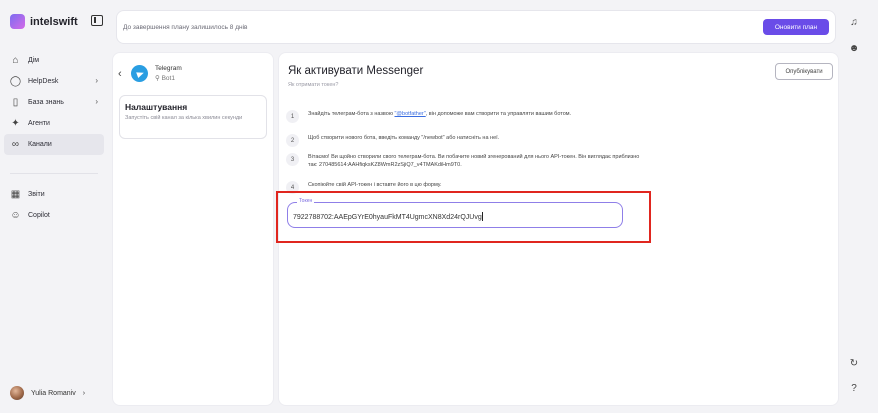  Describe the element at coordinates (463, 217) in the screenshot. I see `highlight-box` at that location.